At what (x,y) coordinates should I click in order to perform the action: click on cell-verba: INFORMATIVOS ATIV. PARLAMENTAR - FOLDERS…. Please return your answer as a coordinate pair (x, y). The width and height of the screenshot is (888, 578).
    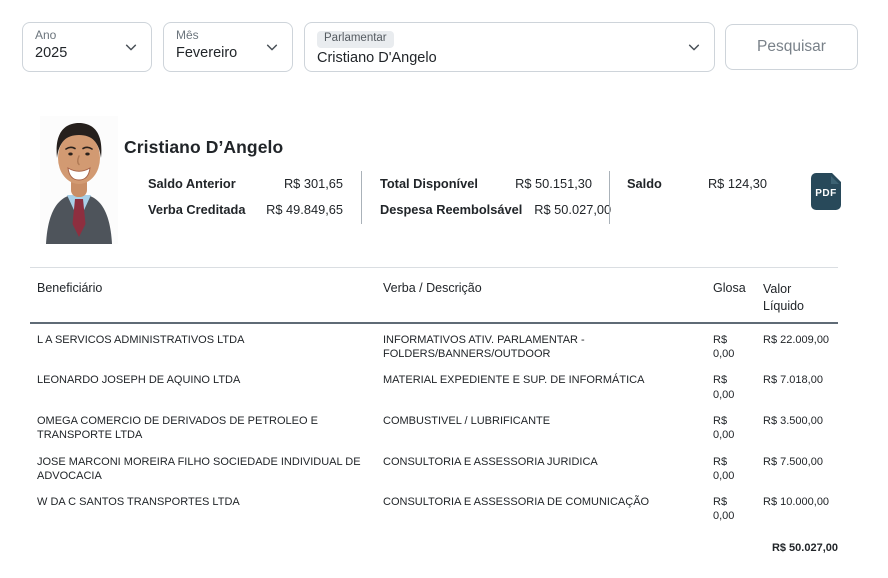
    Looking at the image, I should click on (484, 347).